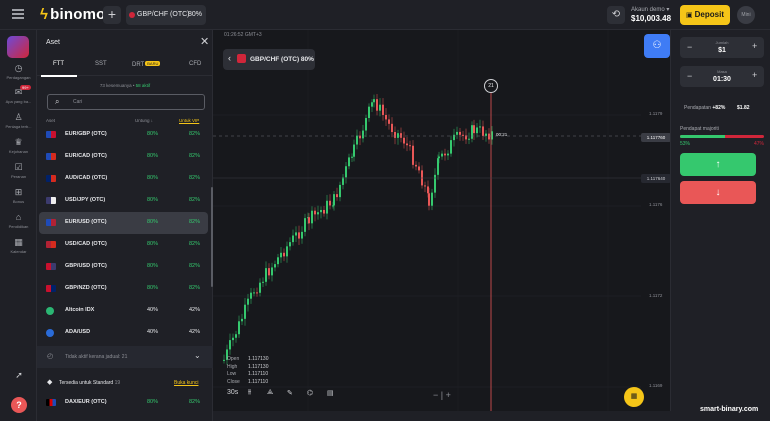 Image resolution: width=770 pixels, height=421 pixels. I want to click on nav-item-bonus: ⊞ Bonus, so click(18, 195).